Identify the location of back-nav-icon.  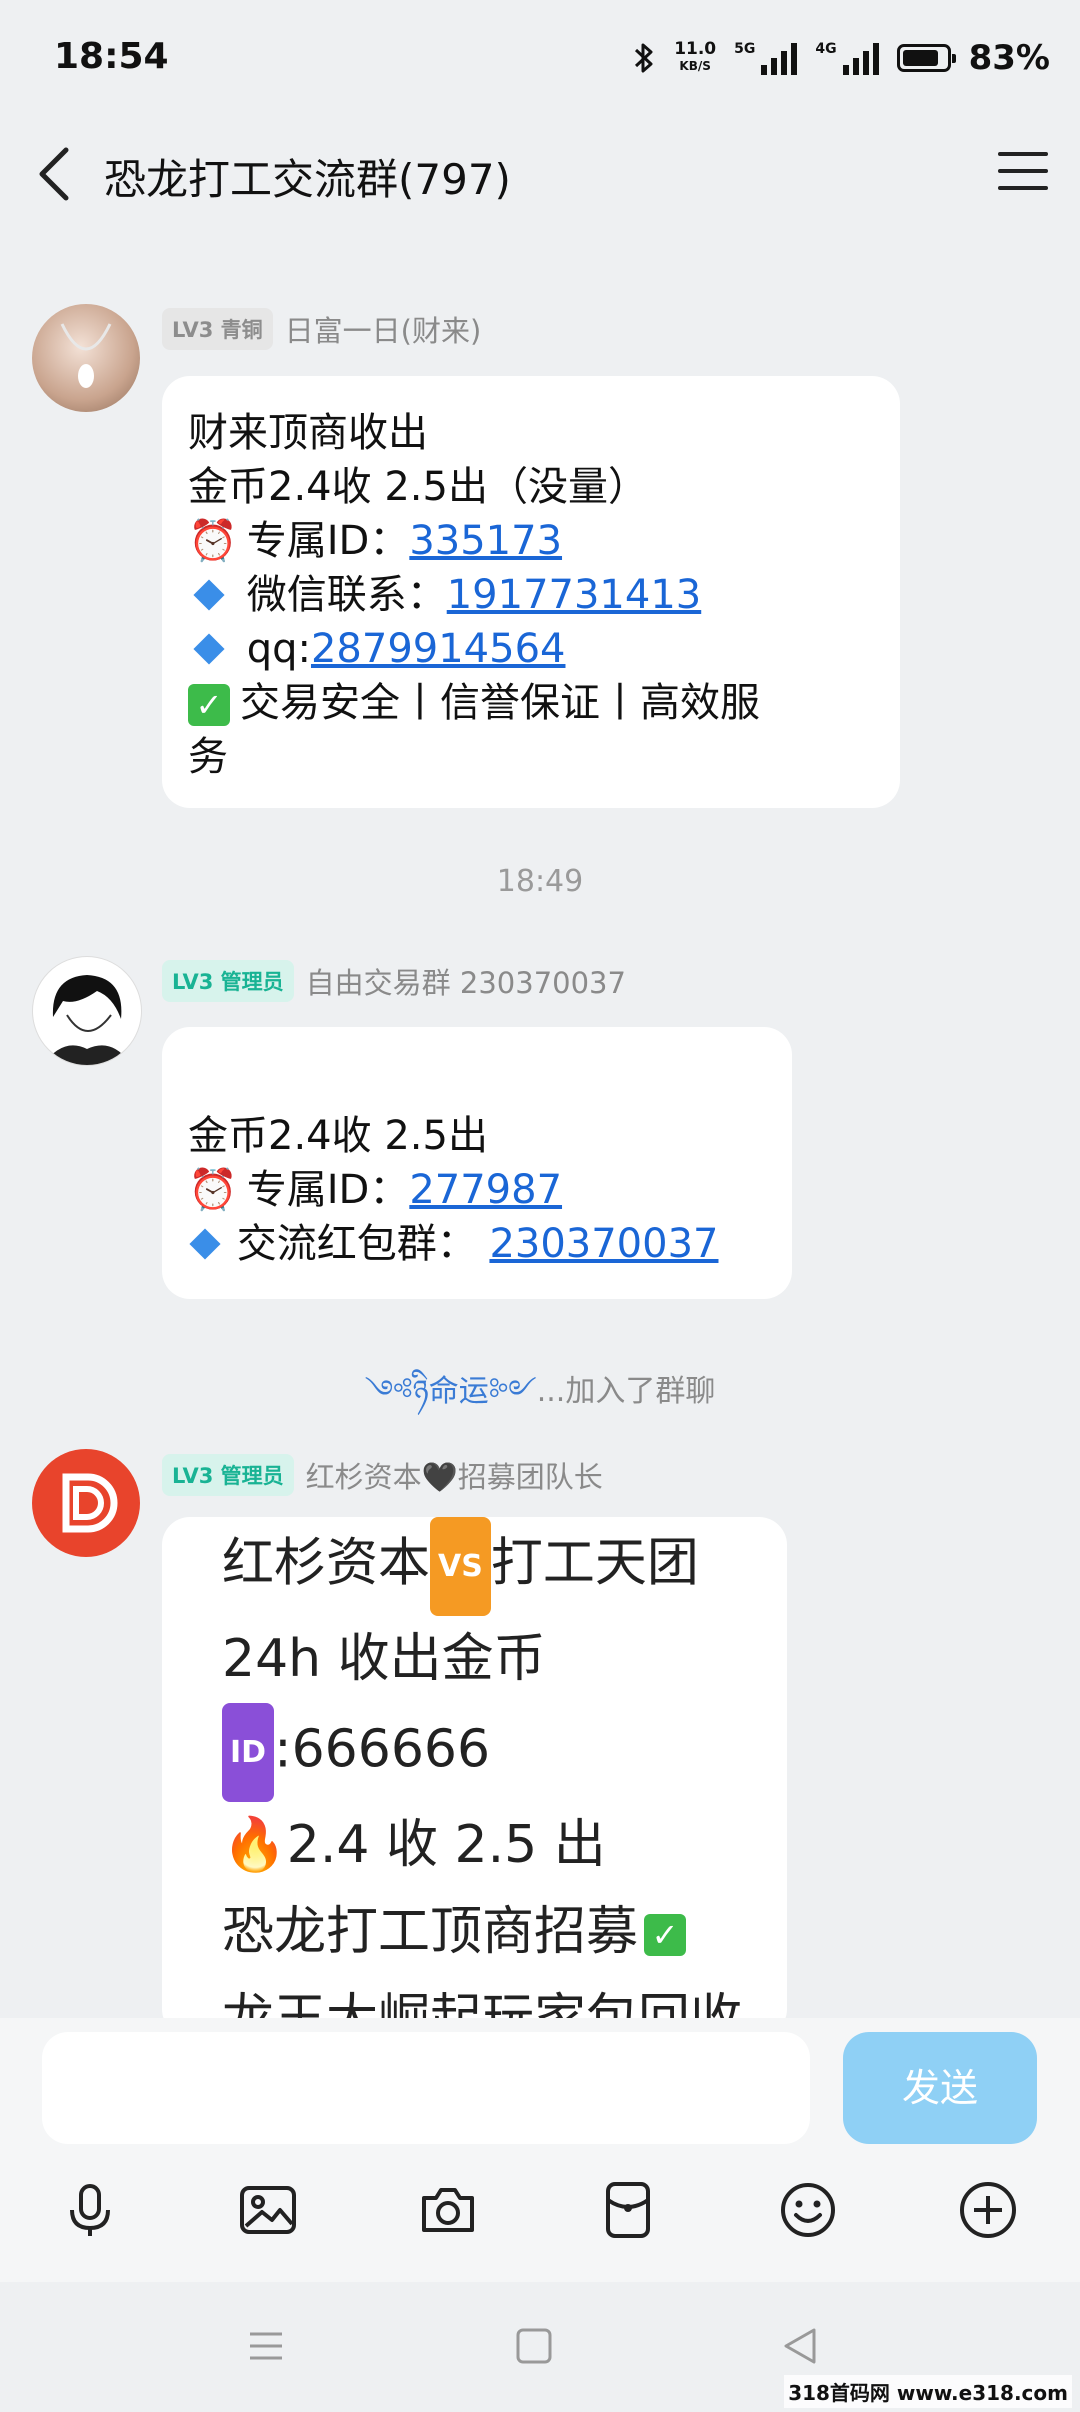
(800, 2346).